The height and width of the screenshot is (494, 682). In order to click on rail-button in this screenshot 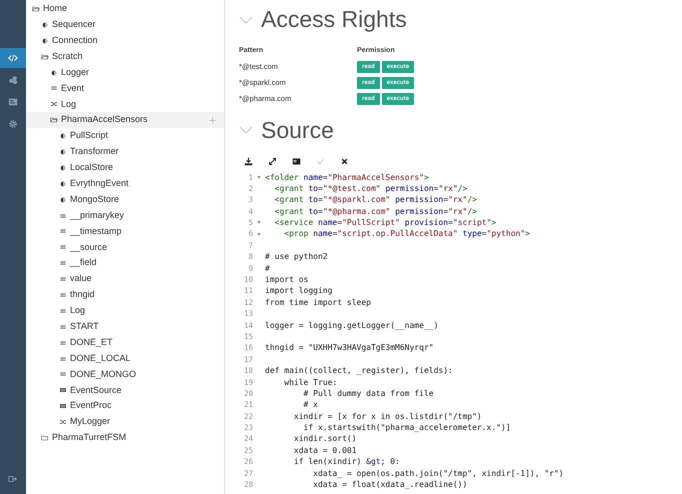, I will do `click(13, 58)`.